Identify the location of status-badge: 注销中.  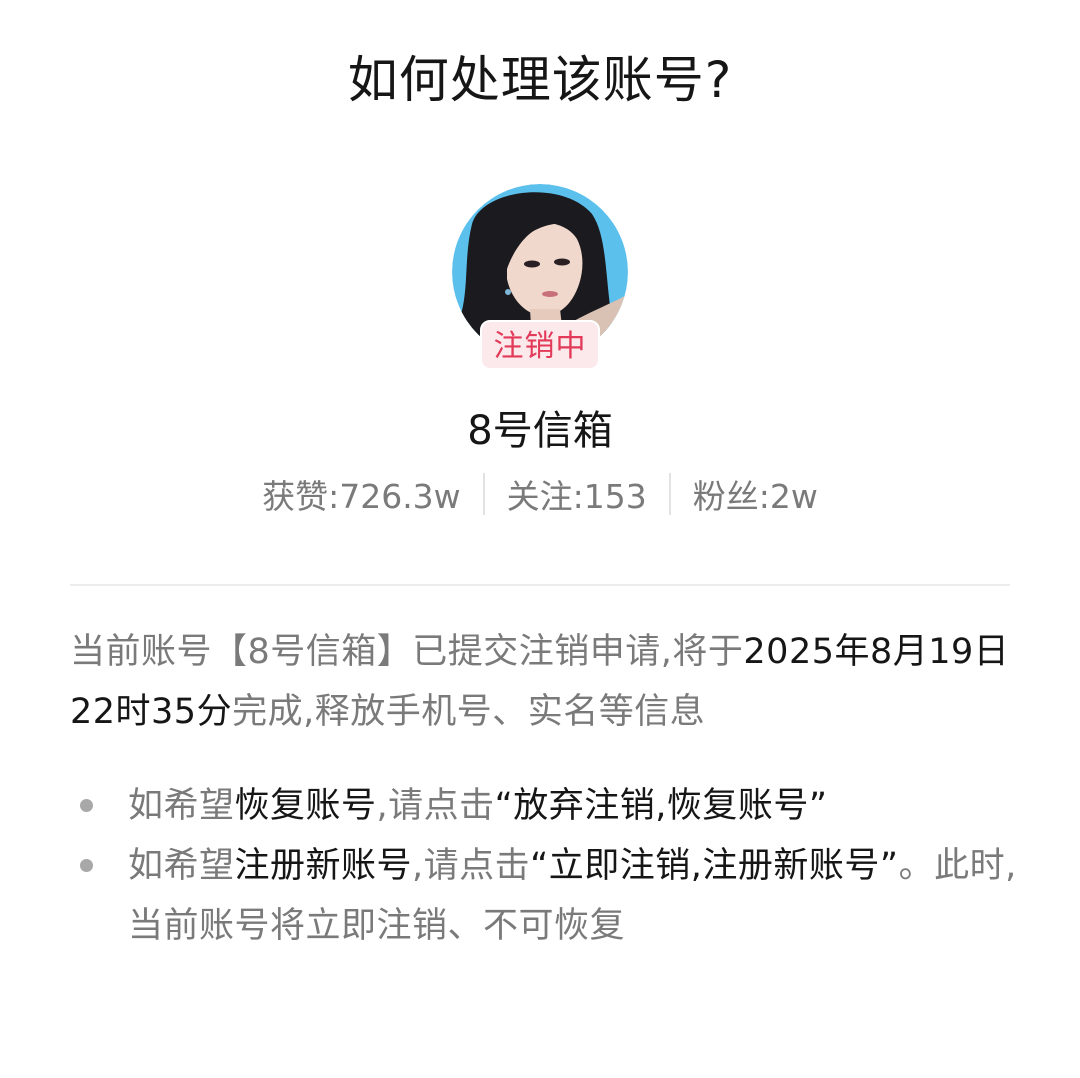
(540, 345).